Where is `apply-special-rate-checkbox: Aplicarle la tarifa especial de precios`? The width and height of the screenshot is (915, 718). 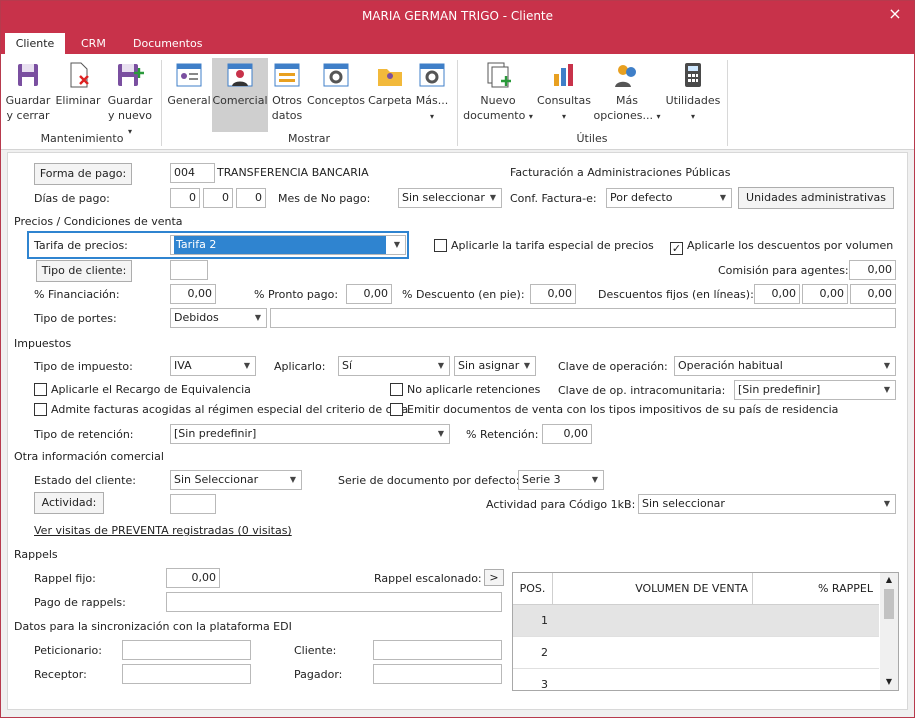 apply-special-rate-checkbox: Aplicarle la tarifa especial de precios is located at coordinates (544, 246).